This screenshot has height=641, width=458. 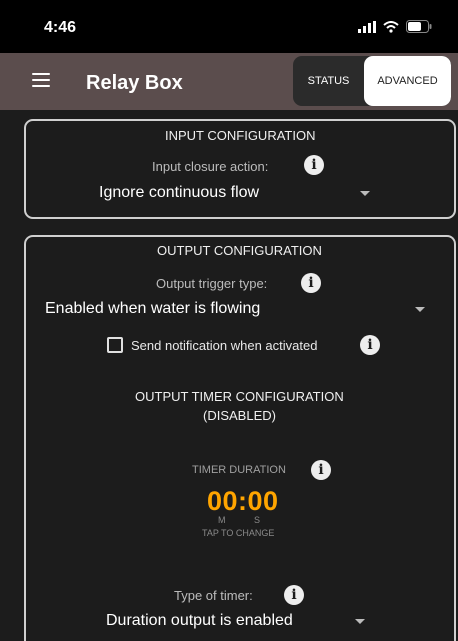 I want to click on timer-duration-value: 00:00, so click(x=243, y=501).